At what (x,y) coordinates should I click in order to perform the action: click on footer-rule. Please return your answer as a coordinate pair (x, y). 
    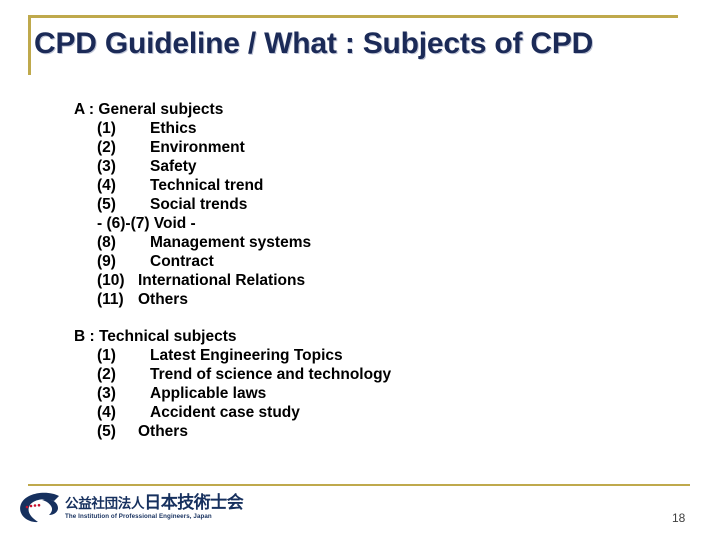
    Looking at the image, I should click on (359, 485).